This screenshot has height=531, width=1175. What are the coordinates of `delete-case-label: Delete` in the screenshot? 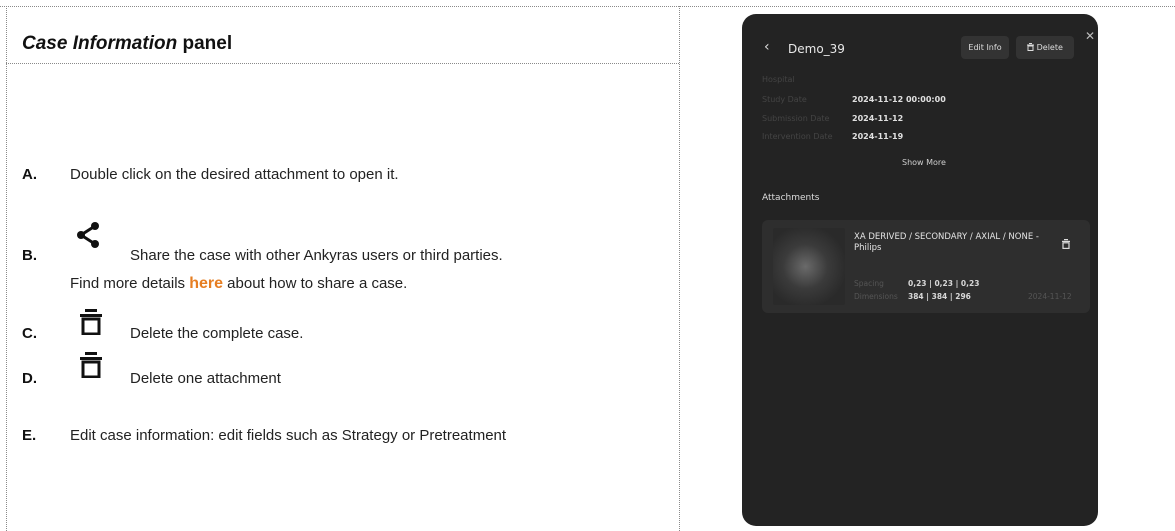 It's located at (1049, 47).